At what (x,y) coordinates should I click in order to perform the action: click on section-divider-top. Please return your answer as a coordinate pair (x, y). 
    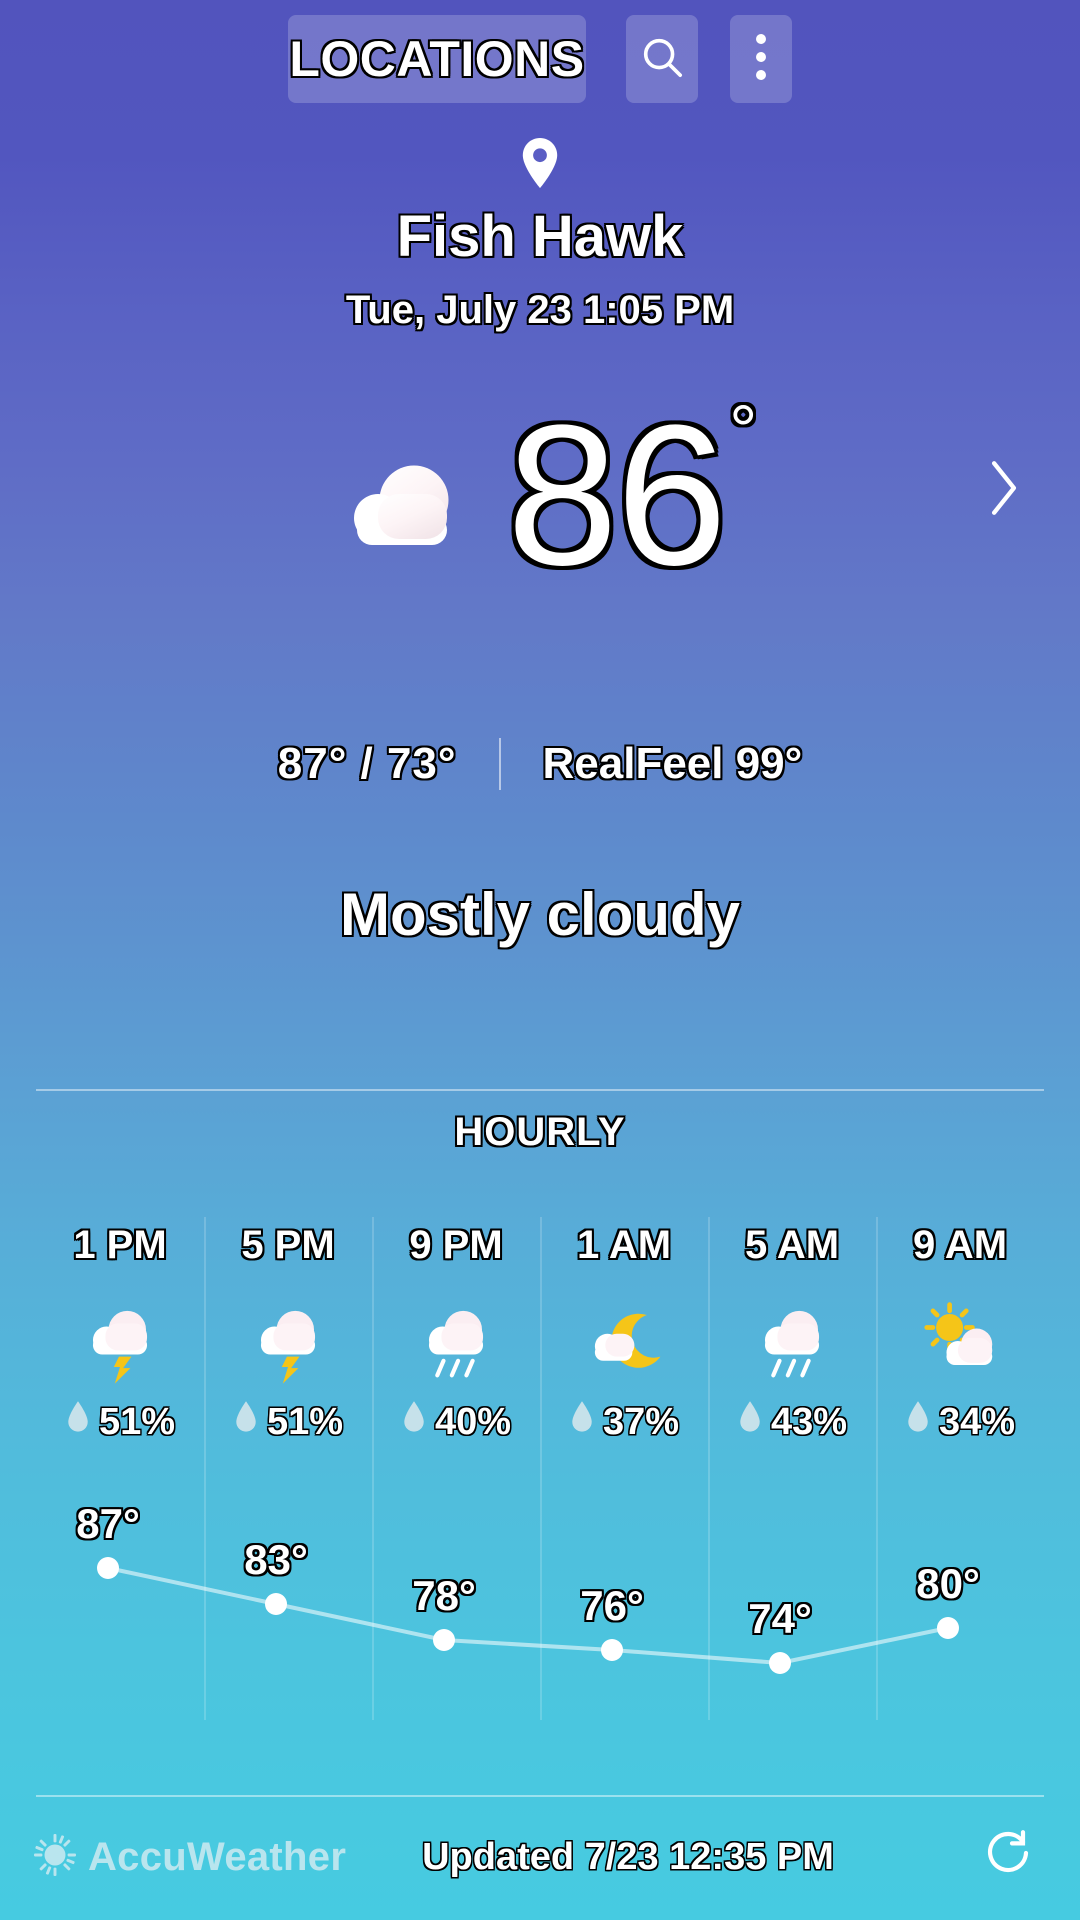
    Looking at the image, I should click on (540, 1090).